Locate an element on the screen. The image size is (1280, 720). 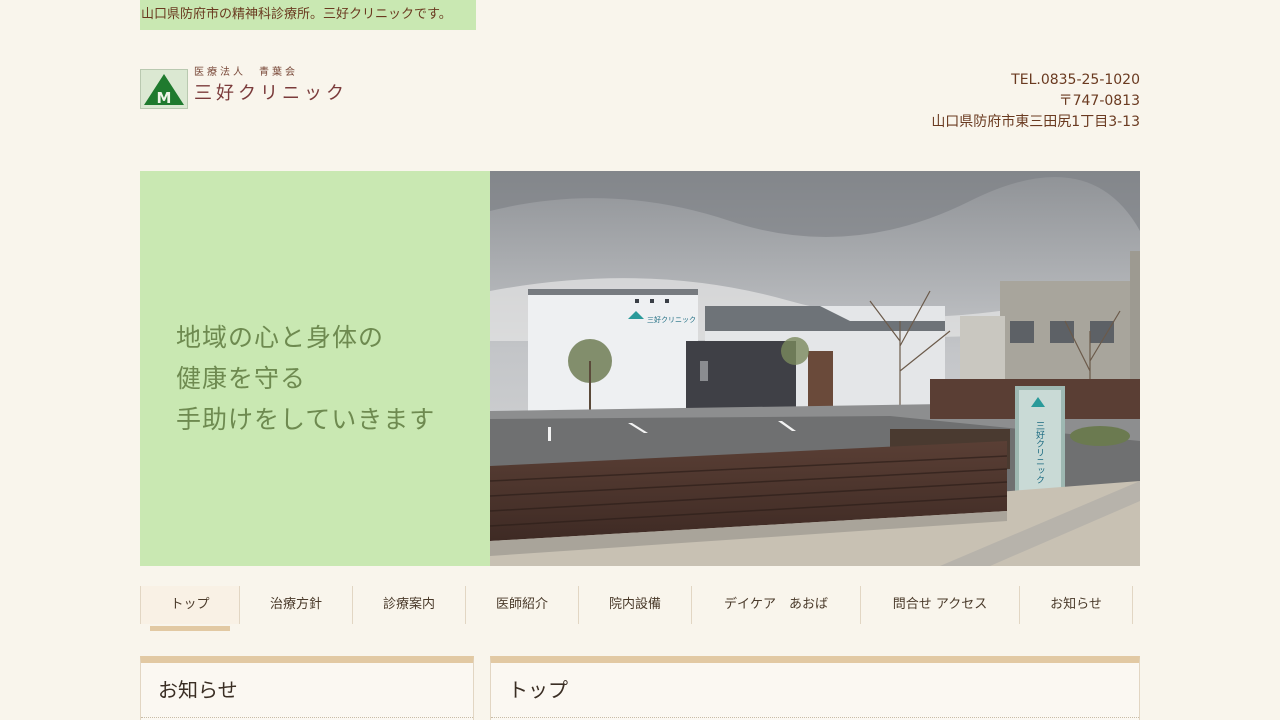
logo-mark-icon: M is located at coordinates (164, 89).